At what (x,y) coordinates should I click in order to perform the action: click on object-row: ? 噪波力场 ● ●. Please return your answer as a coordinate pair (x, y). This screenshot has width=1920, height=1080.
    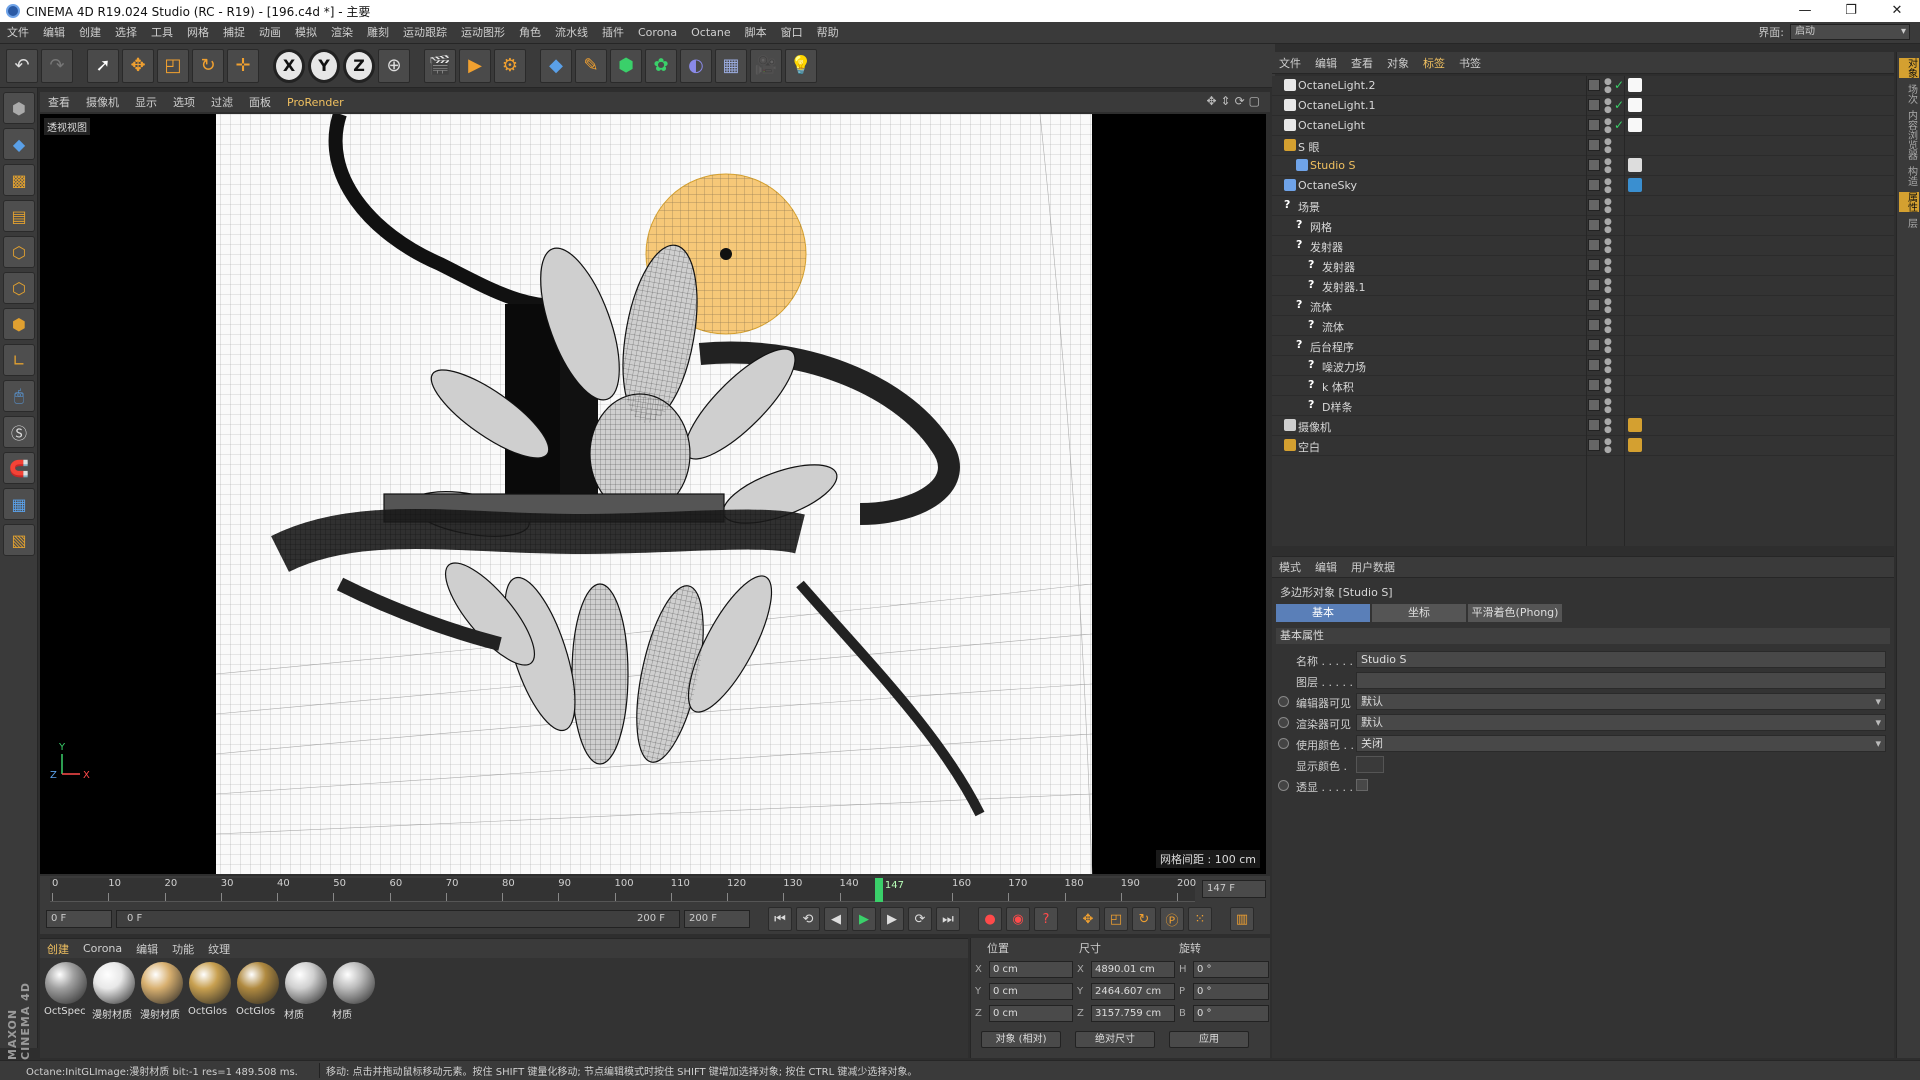
    Looking at the image, I should click on (1583, 366).